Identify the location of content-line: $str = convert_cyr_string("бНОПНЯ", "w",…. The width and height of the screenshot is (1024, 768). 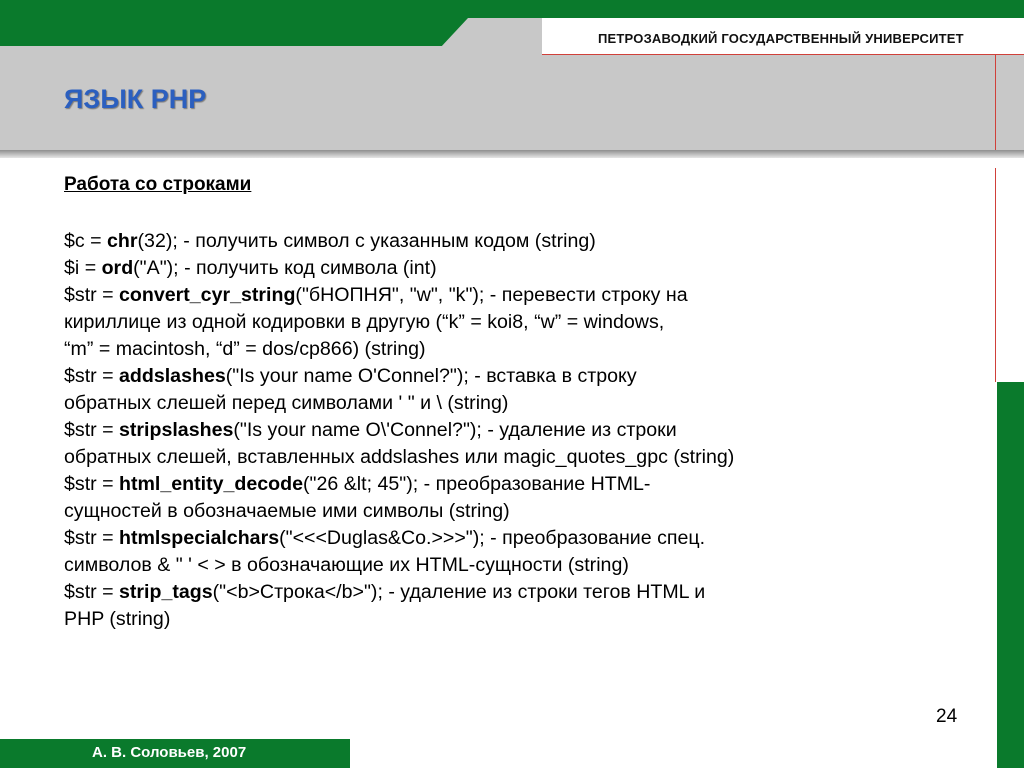
(376, 295).